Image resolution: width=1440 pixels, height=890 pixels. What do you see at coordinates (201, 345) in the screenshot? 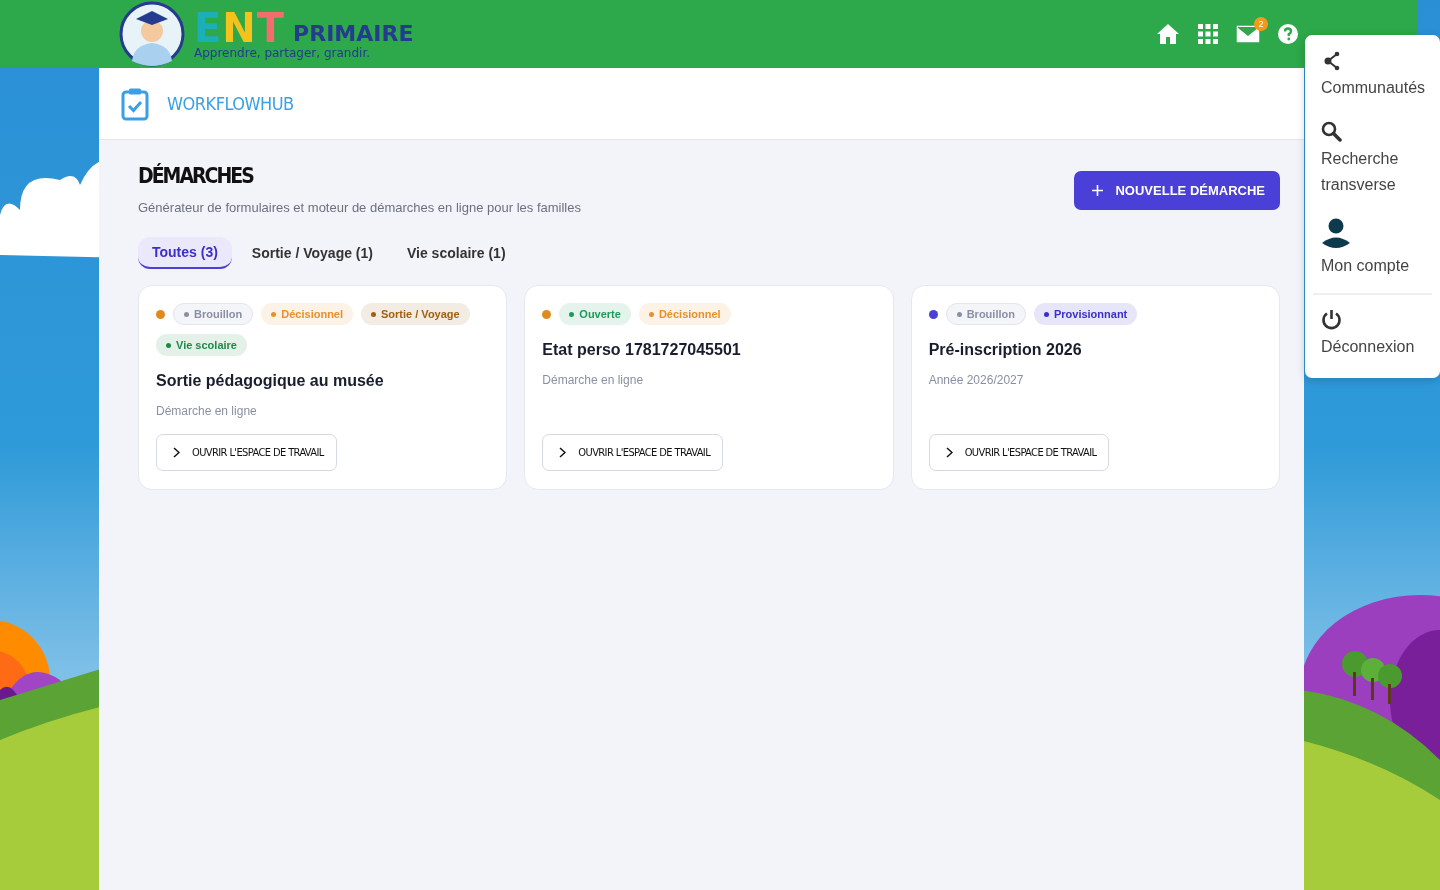
I see `status-tag: Vie scolaire` at bounding box center [201, 345].